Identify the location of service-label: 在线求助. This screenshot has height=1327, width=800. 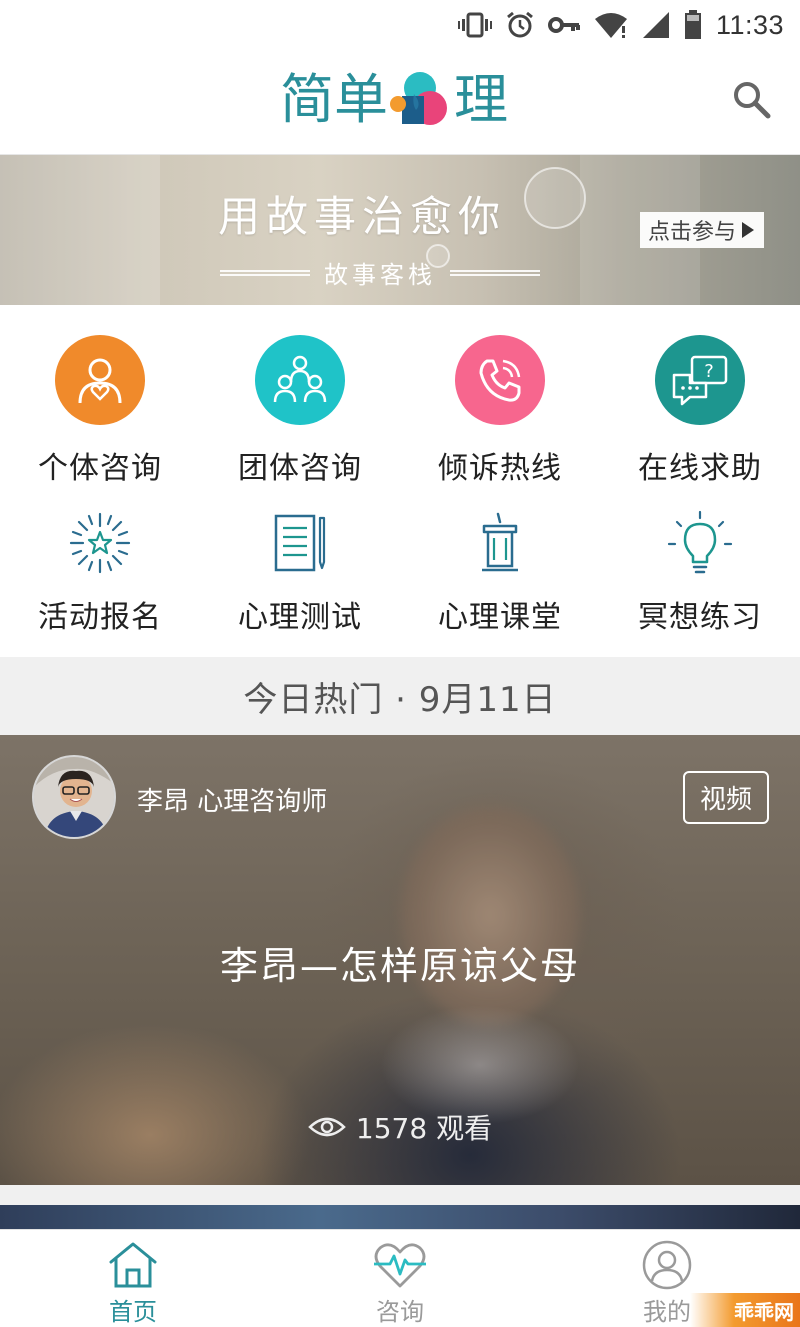
(700, 468).